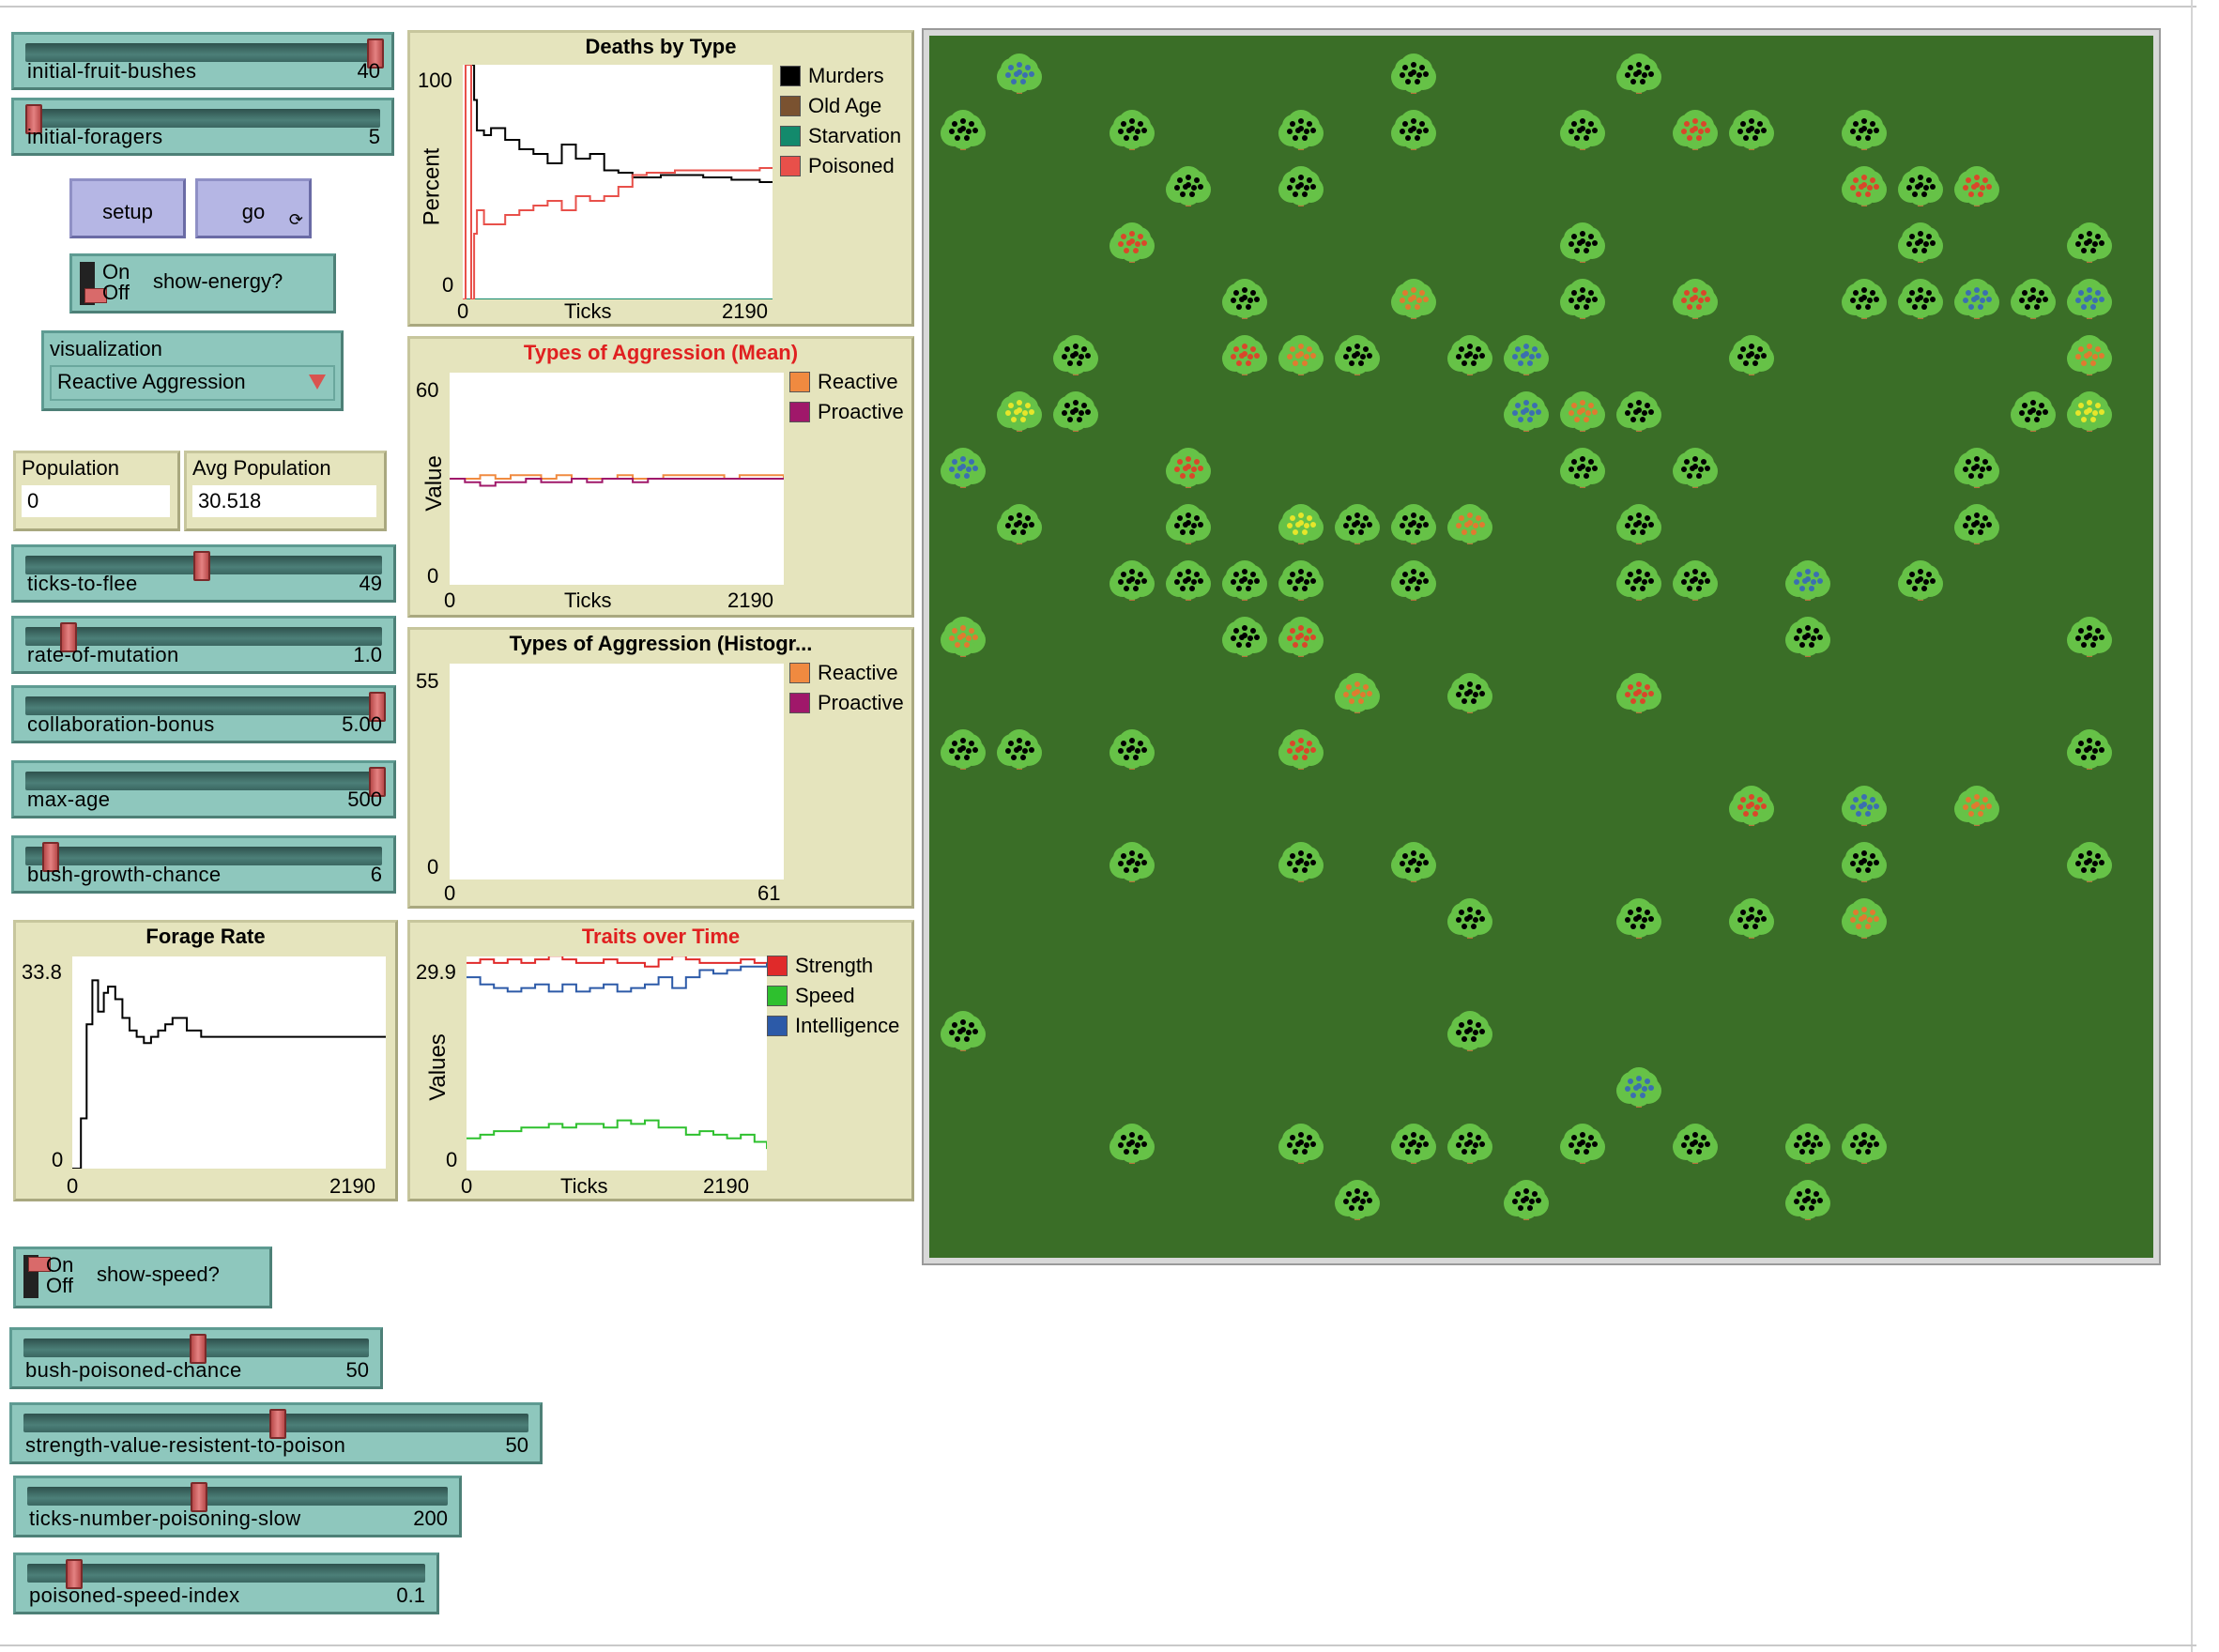 Image resolution: width=2219 pixels, height=1652 pixels. What do you see at coordinates (158, 1274) in the screenshot?
I see `switch-label: show-speed?` at bounding box center [158, 1274].